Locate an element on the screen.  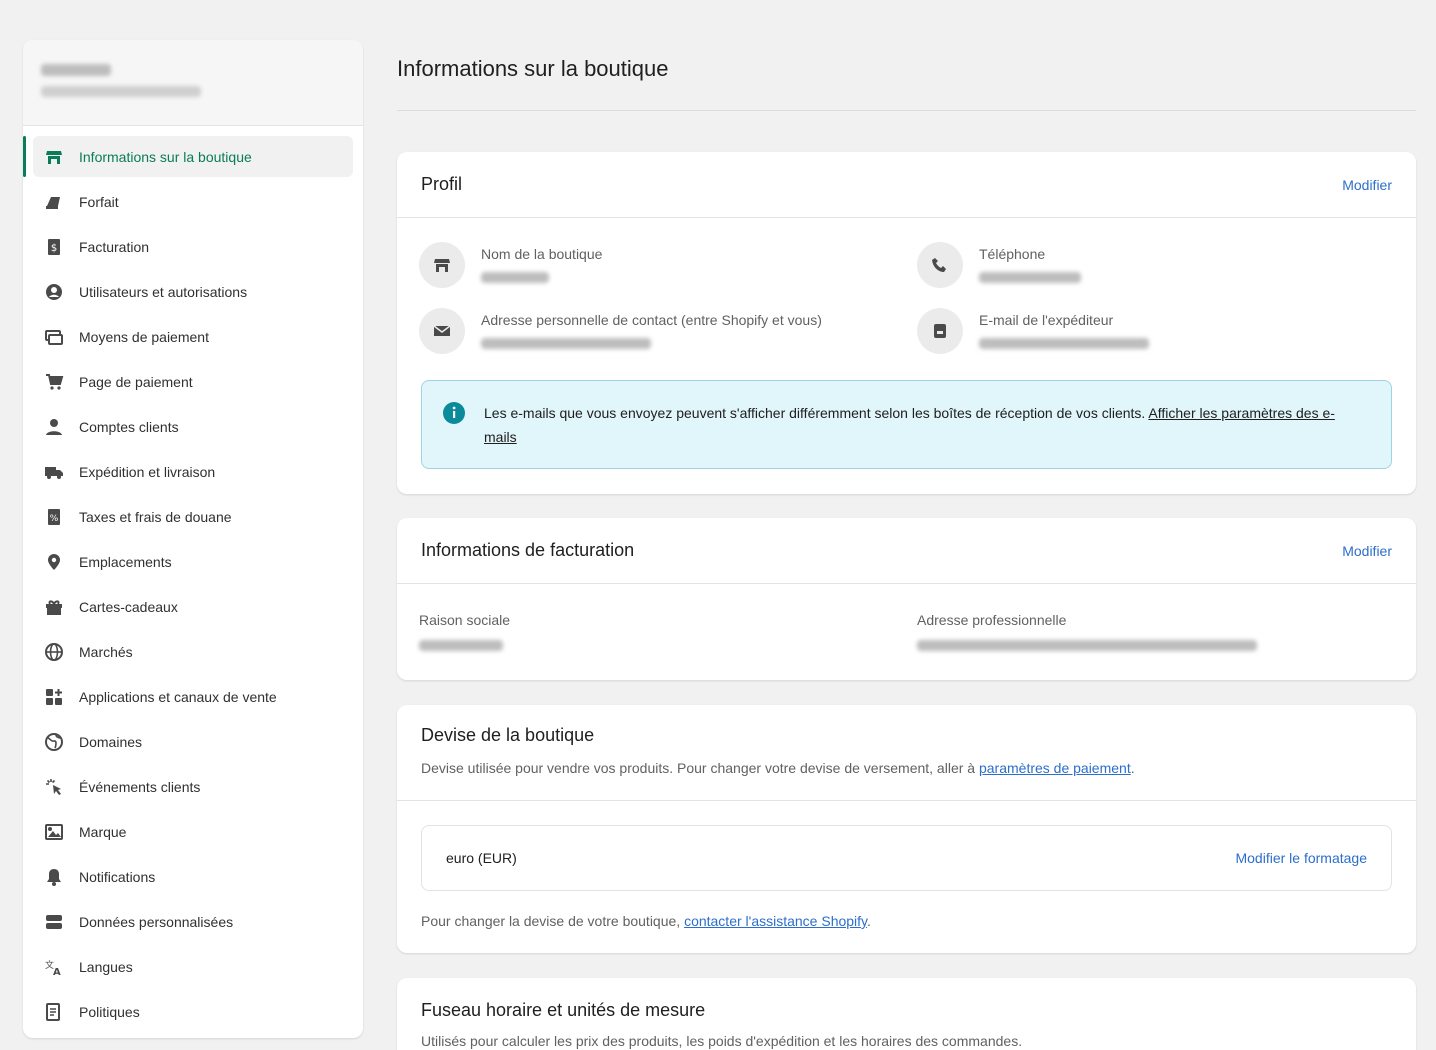
main-content: Informations sur la boutique is located at coordinates (906, 75).